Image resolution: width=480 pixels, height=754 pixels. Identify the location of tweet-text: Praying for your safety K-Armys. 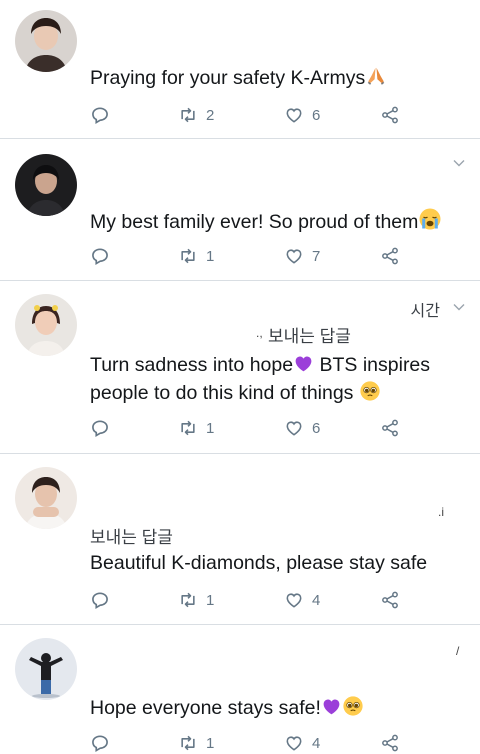
(238, 78).